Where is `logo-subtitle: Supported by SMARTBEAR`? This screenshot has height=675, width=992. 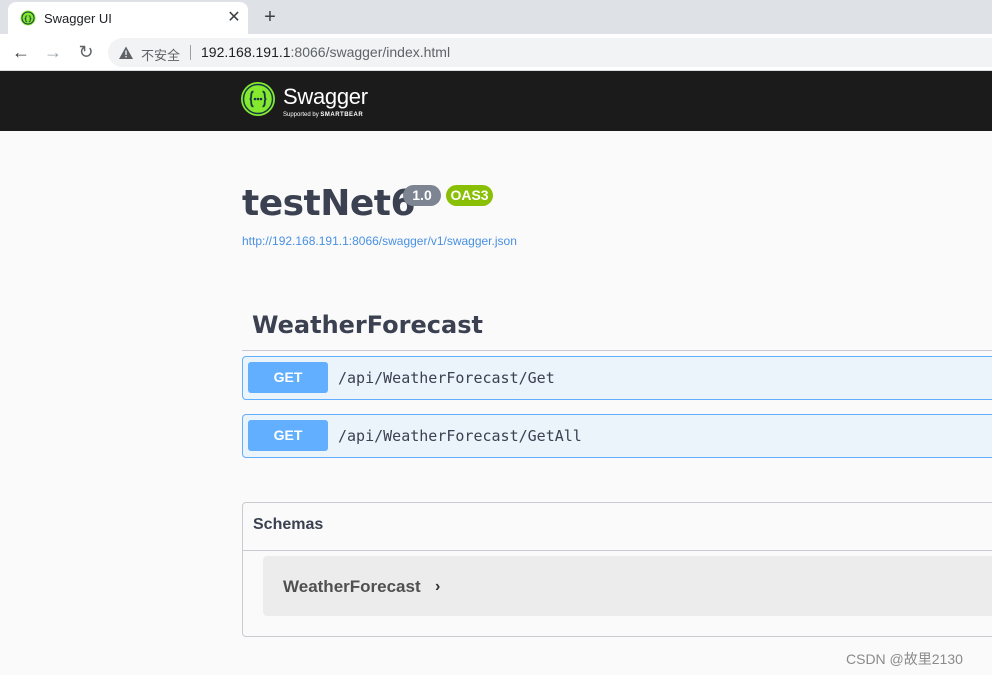 logo-subtitle: Supported by SMARTBEAR is located at coordinates (323, 115).